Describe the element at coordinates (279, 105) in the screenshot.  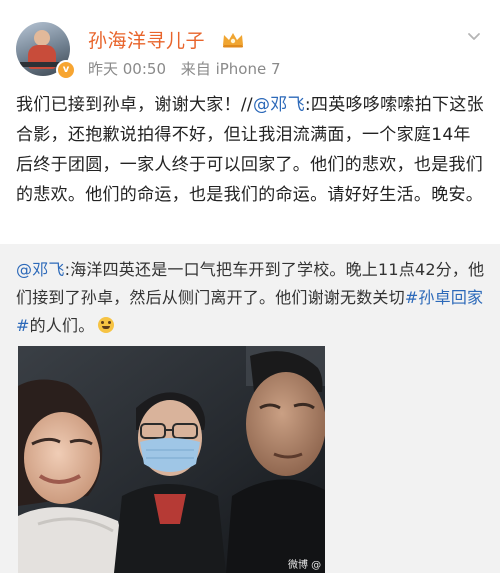
I see `mention-link: @邓飞` at that location.